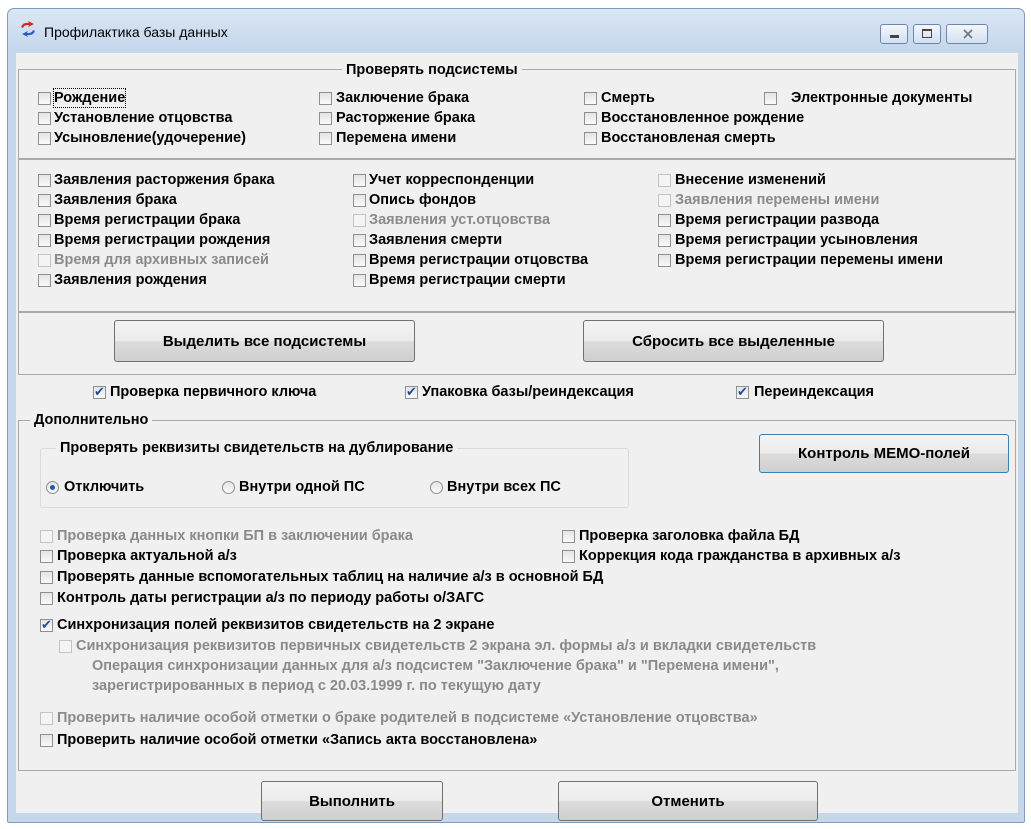 This screenshot has width=1031, height=829. Describe the element at coordinates (150, 138) in the screenshot. I see `adoption-label: Усыновление(удочерение)` at that location.